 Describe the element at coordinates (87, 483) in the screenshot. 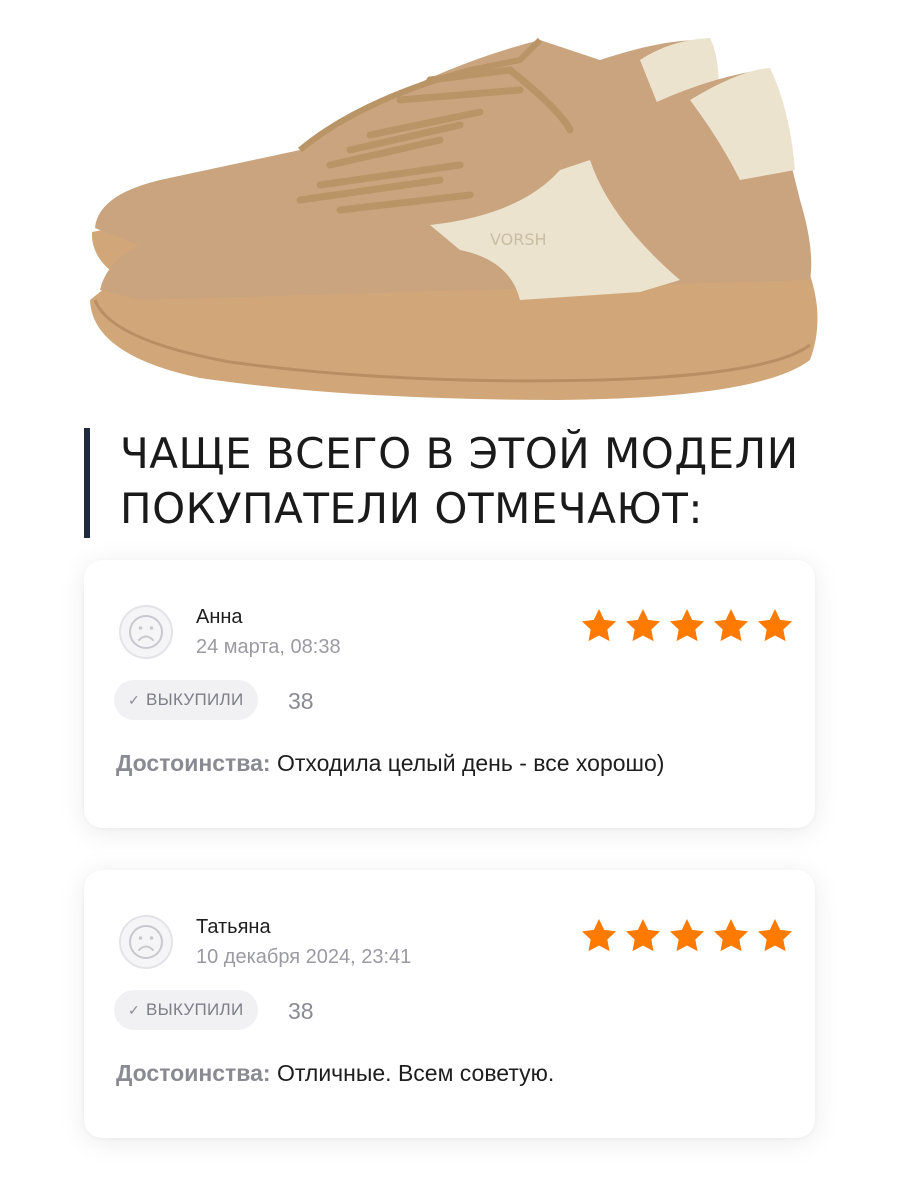

I see `heading-accent-bar` at that location.